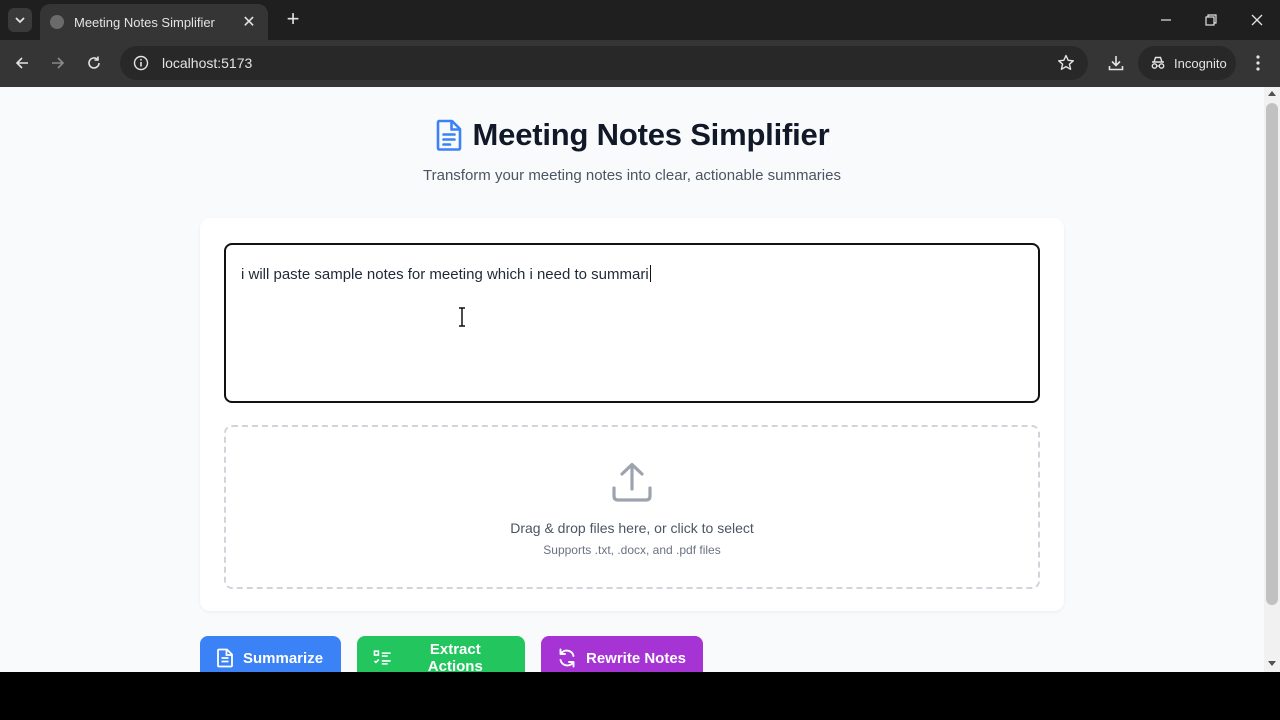 The width and height of the screenshot is (1280, 720). What do you see at coordinates (207, 63) in the screenshot?
I see `url-text: localhost:5173` at bounding box center [207, 63].